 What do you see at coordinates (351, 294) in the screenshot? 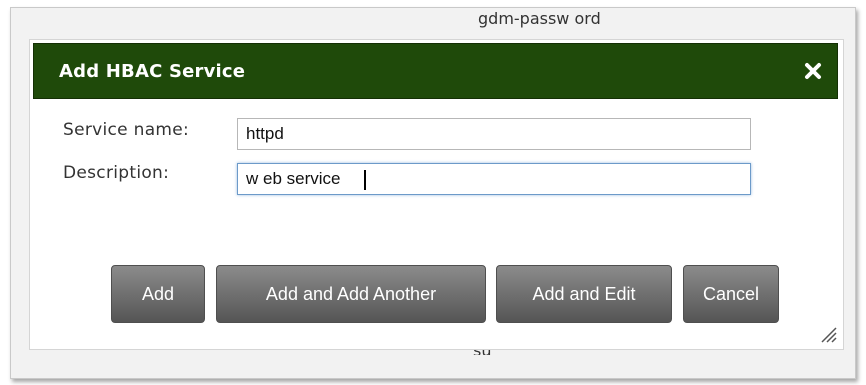
I see `add-and-add-another-button: Add and Add Another` at bounding box center [351, 294].